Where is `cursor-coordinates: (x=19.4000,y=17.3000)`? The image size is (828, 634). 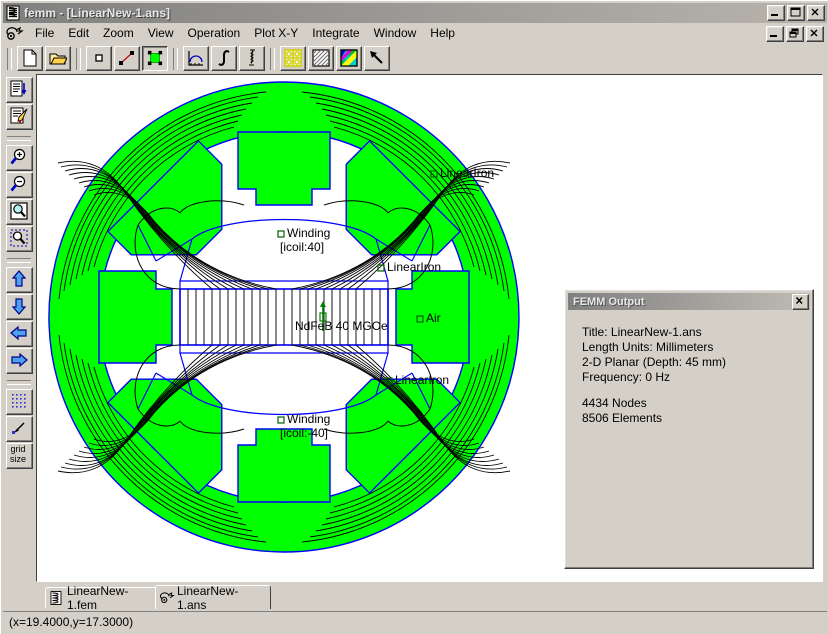 cursor-coordinates: (x=19.4000,y=17.3000) is located at coordinates (71, 622).